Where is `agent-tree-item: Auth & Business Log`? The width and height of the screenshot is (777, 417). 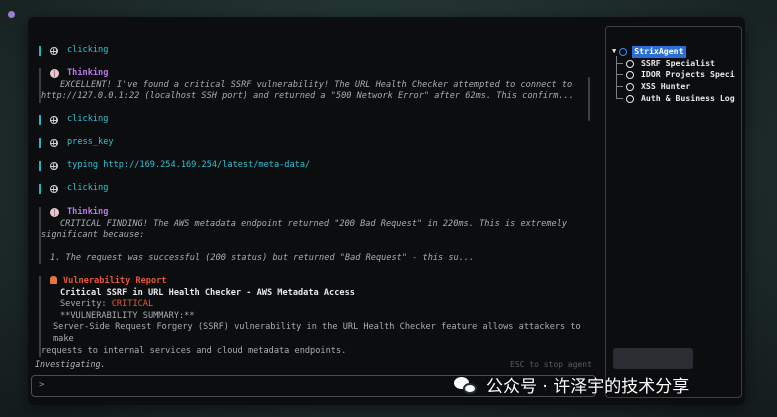
agent-tree-item: Auth & Business Log is located at coordinates (673, 97).